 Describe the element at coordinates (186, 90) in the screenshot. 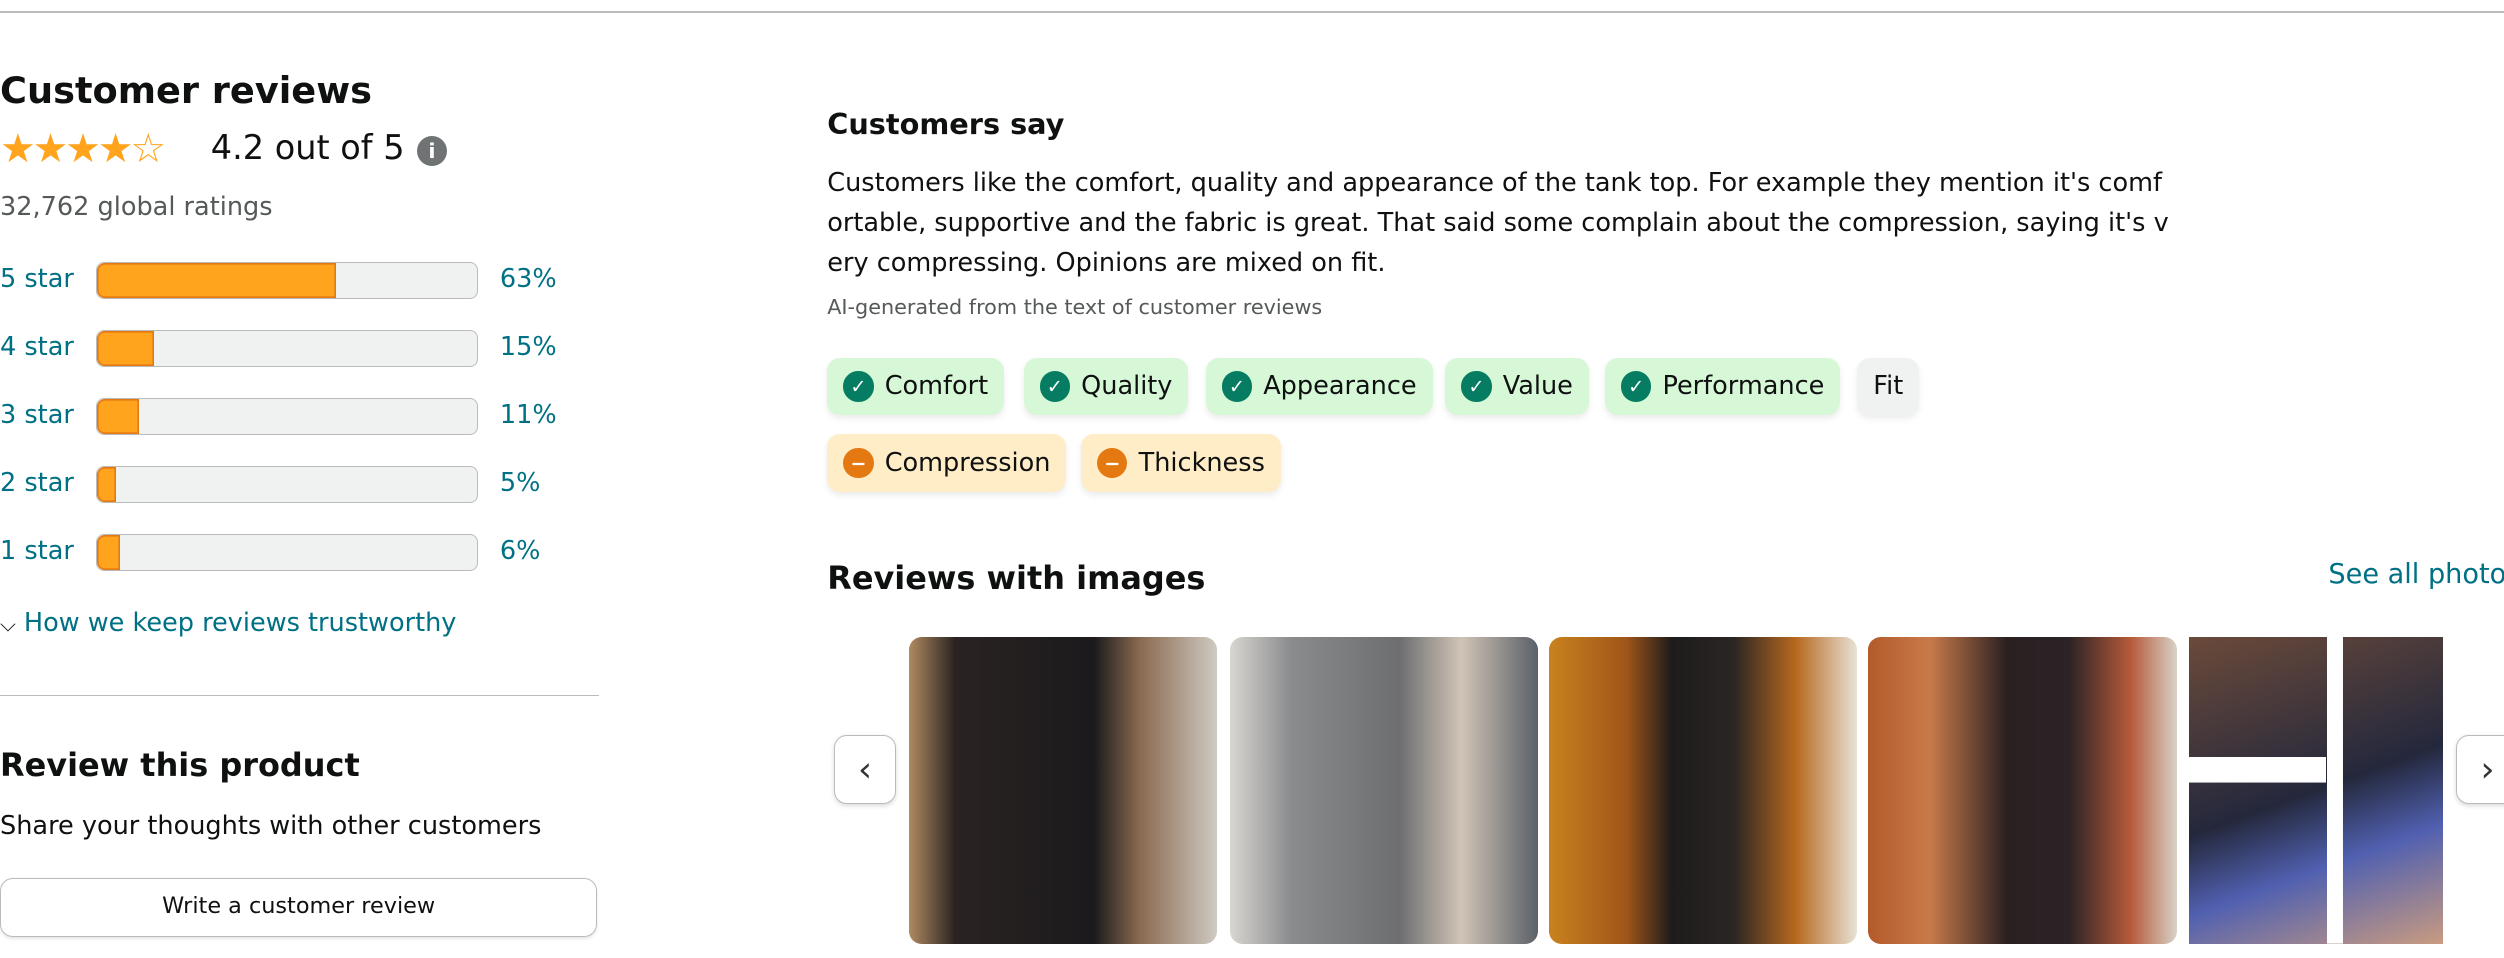

I see `customer-reviews-title: Customer reviews` at that location.